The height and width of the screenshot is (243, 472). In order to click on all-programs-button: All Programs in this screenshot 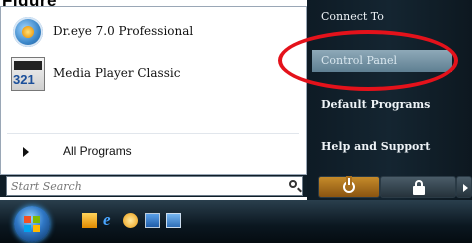, I will do `click(153, 152)`.